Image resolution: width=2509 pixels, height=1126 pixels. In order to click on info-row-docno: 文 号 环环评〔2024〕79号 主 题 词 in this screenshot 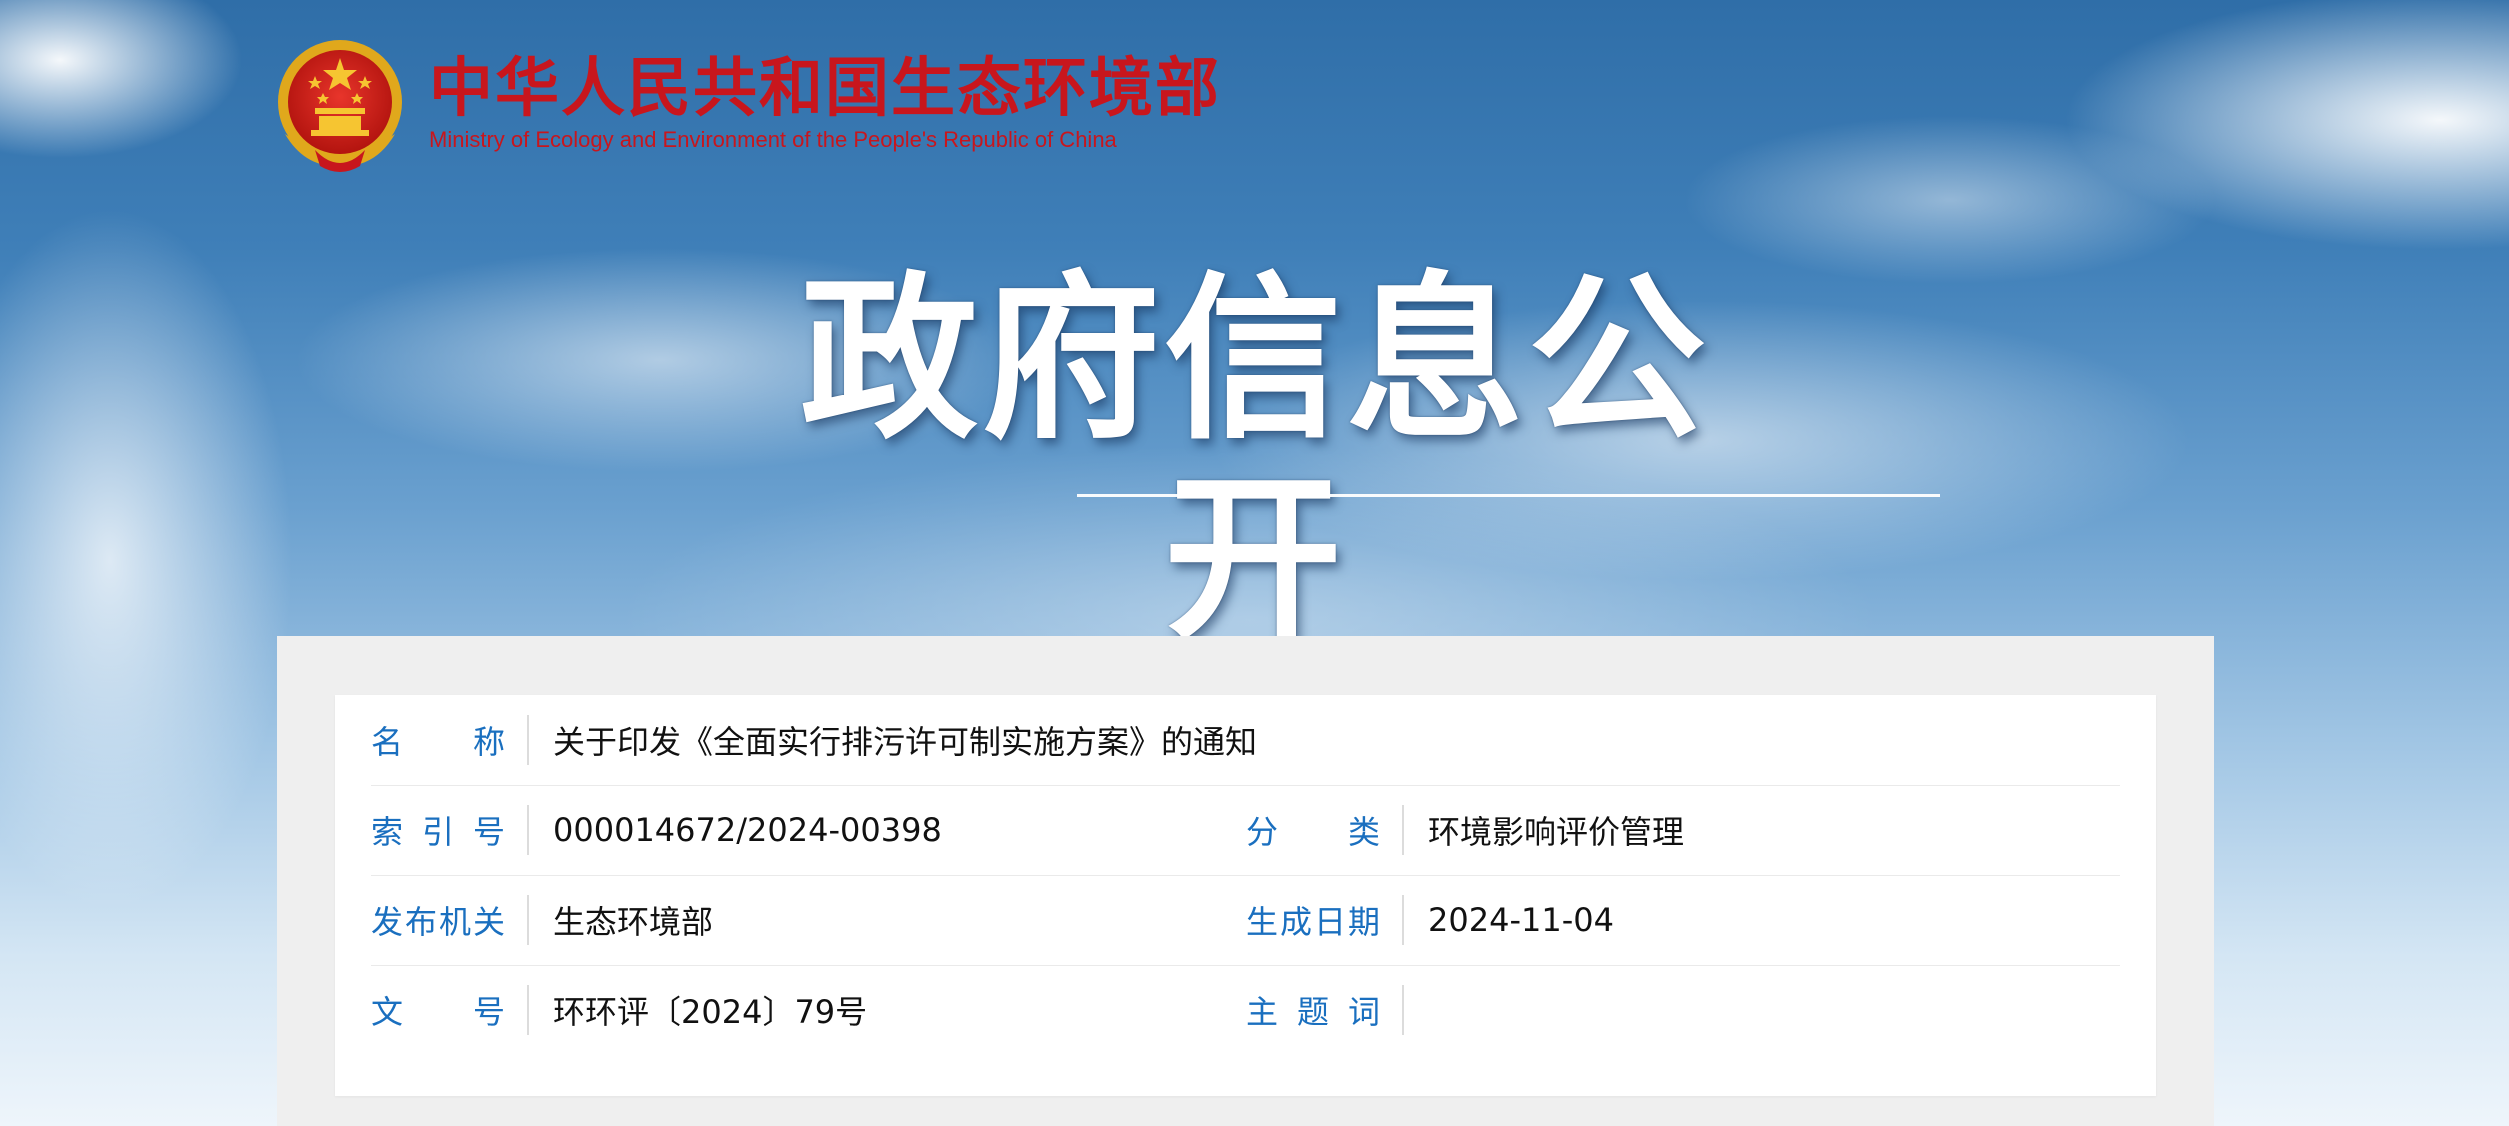, I will do `click(1245, 1010)`.